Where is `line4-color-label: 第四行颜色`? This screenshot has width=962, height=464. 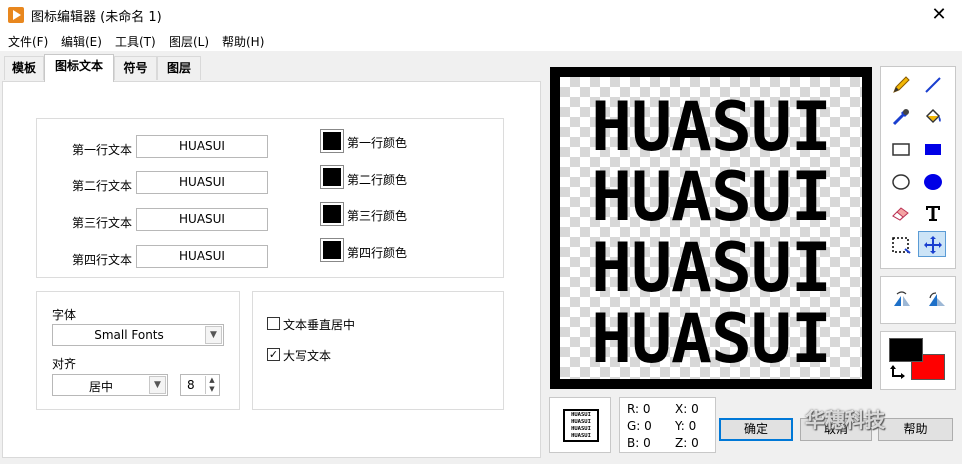
line4-color-label: 第四行颜色 is located at coordinates (377, 253).